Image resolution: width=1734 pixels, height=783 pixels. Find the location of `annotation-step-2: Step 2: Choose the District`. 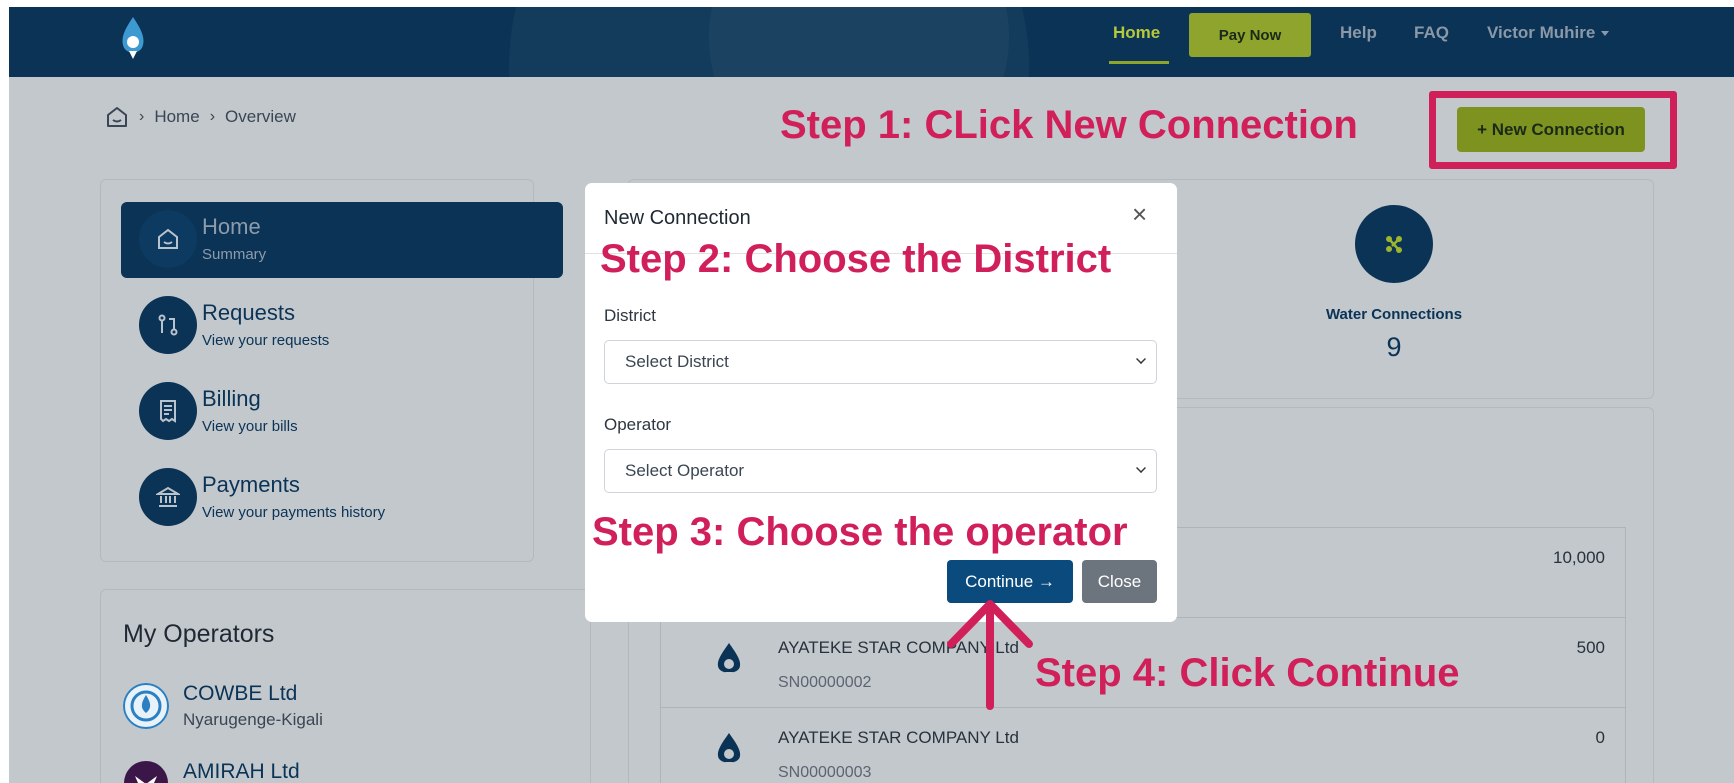

annotation-step-2: Step 2: Choose the District is located at coordinates (856, 259).